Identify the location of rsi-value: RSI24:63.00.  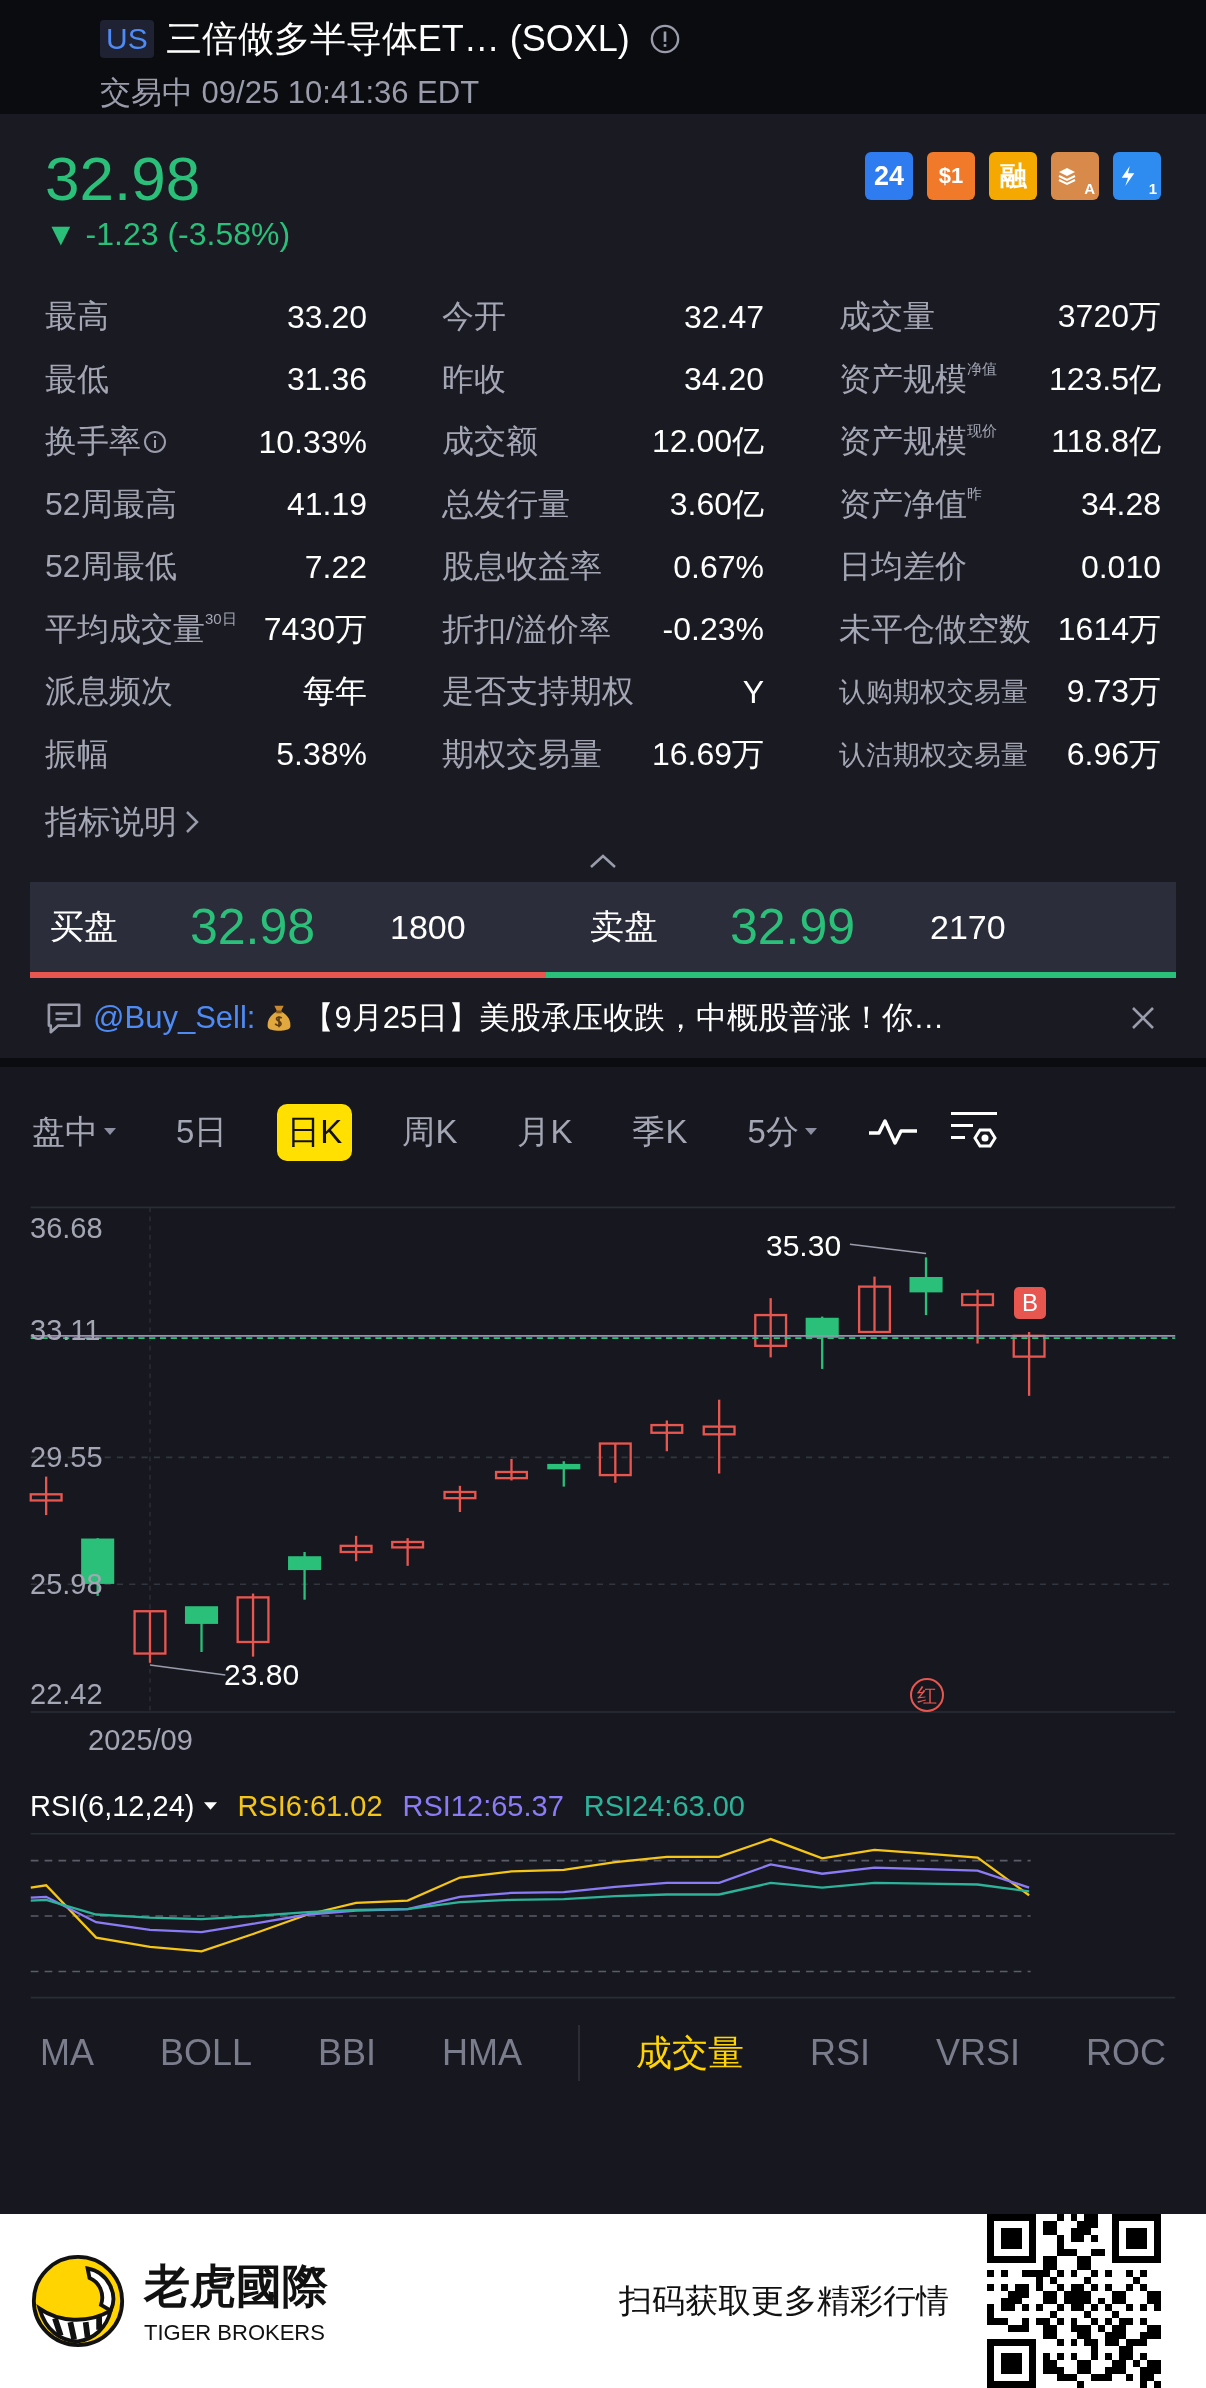
(664, 1806).